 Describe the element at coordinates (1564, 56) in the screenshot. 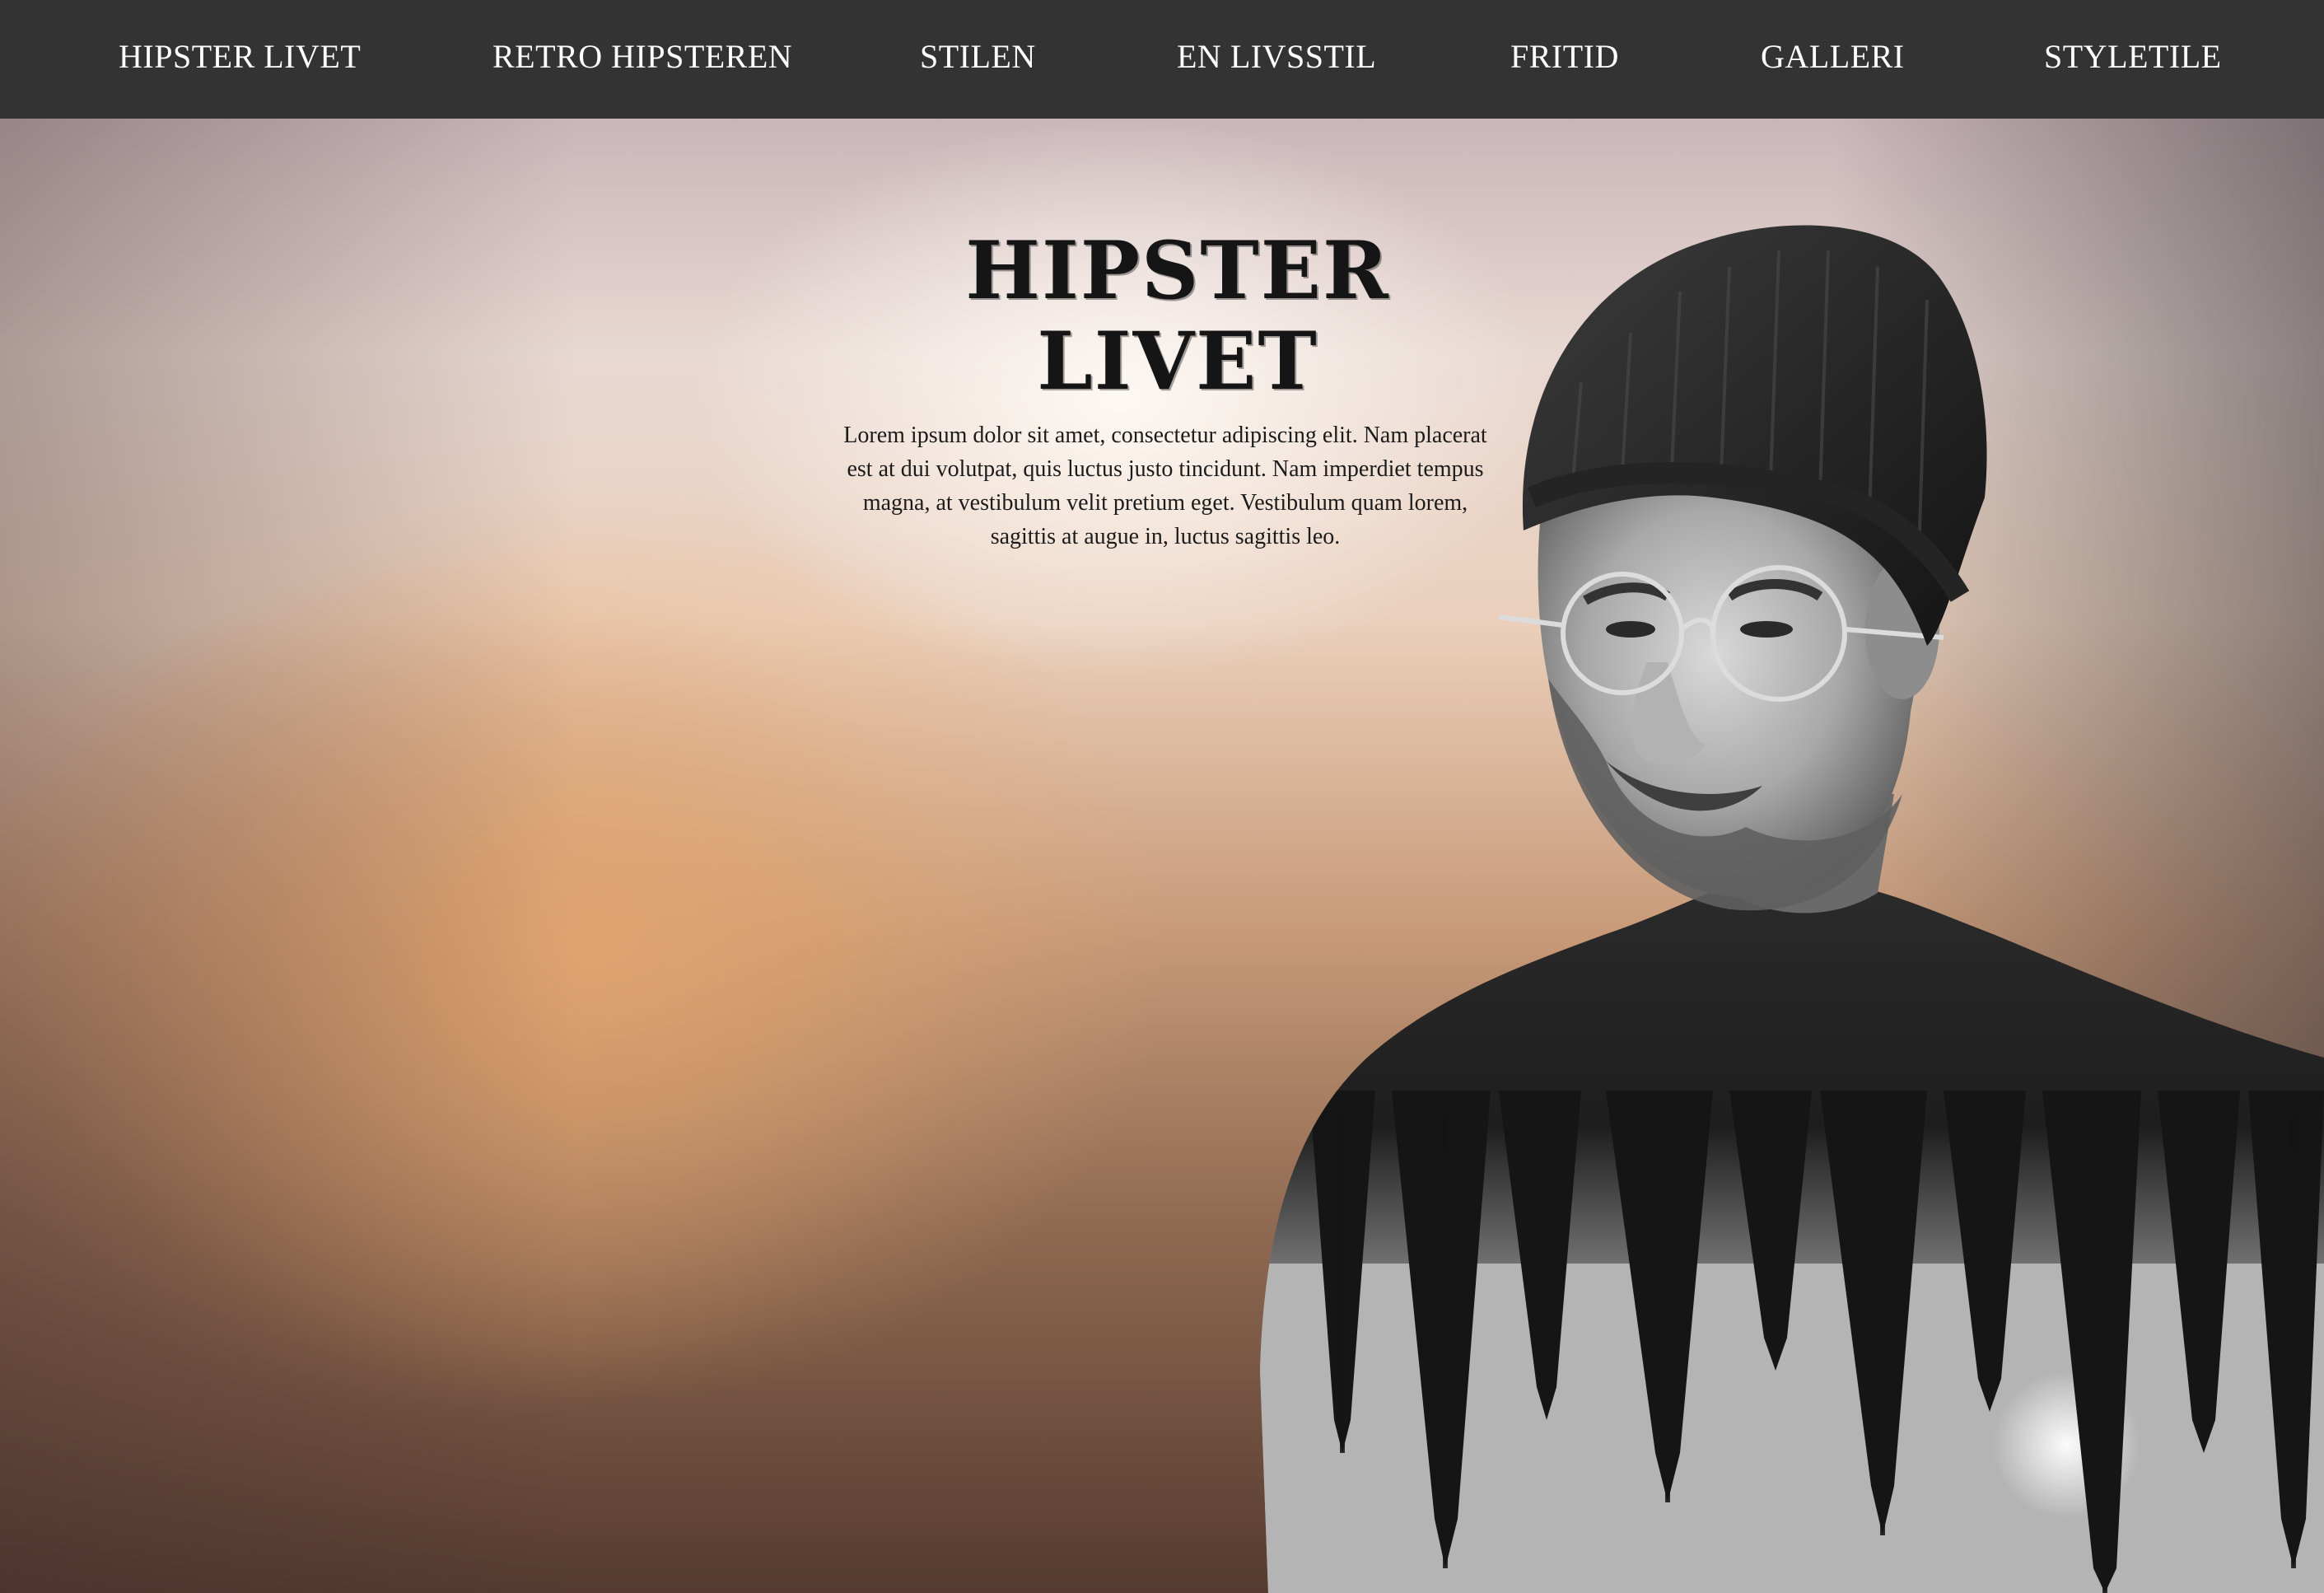

I see `nav-link-fritid: FRITID` at that location.